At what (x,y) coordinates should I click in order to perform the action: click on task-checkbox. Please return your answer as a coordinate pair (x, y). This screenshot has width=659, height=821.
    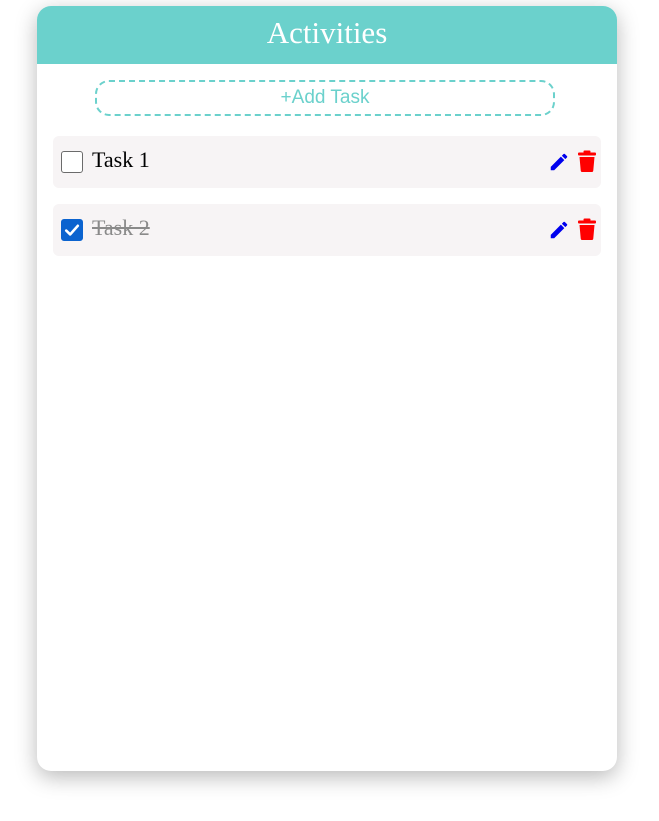
    Looking at the image, I should click on (72, 162).